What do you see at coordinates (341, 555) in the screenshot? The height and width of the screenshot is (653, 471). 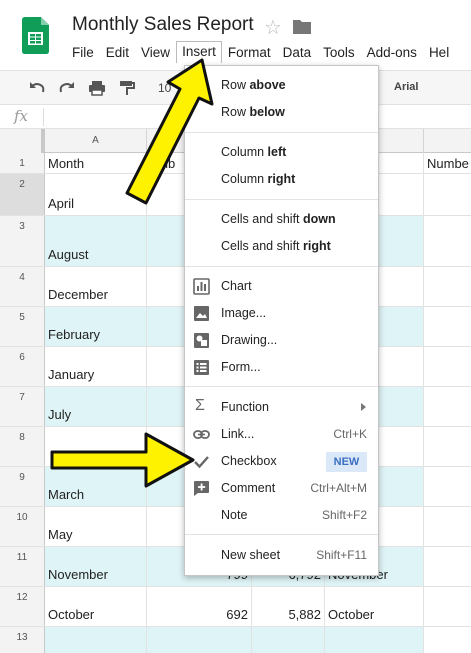 I see `new-sheet-shortcut: Shift+F11` at bounding box center [341, 555].